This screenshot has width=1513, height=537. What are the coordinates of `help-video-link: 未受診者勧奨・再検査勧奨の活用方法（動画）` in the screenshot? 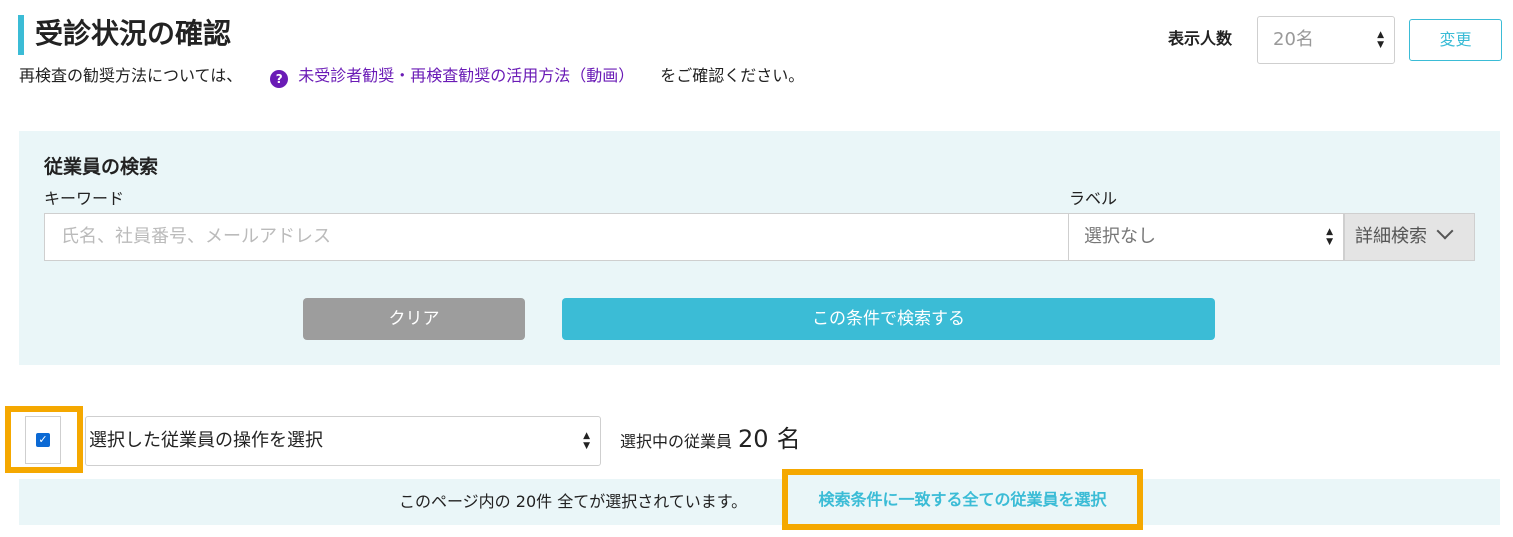 It's located at (466, 75).